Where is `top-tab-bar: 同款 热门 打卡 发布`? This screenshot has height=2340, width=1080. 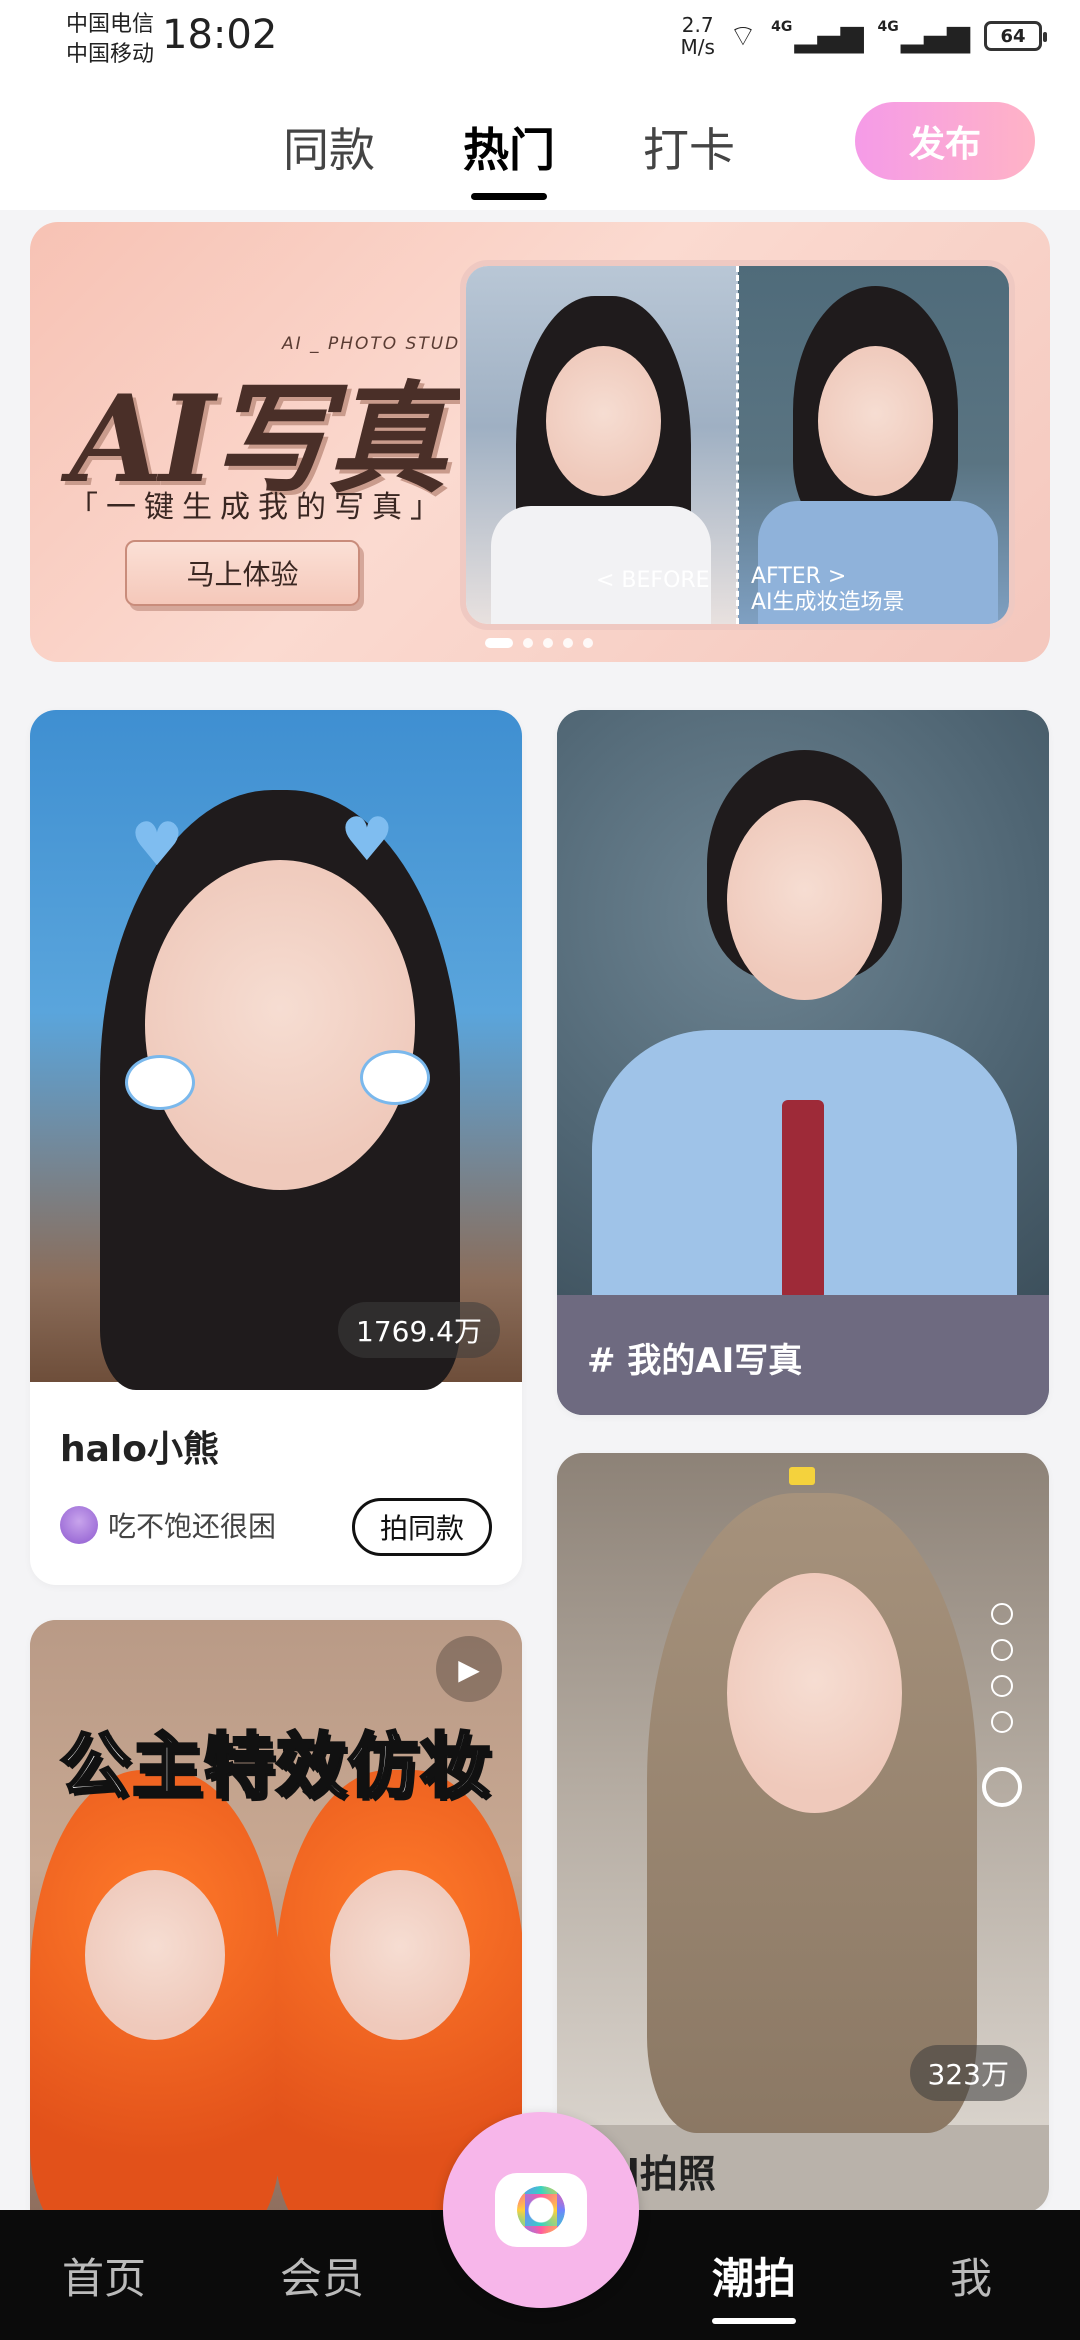 top-tab-bar: 同款 热门 打卡 发布 is located at coordinates (540, 145).